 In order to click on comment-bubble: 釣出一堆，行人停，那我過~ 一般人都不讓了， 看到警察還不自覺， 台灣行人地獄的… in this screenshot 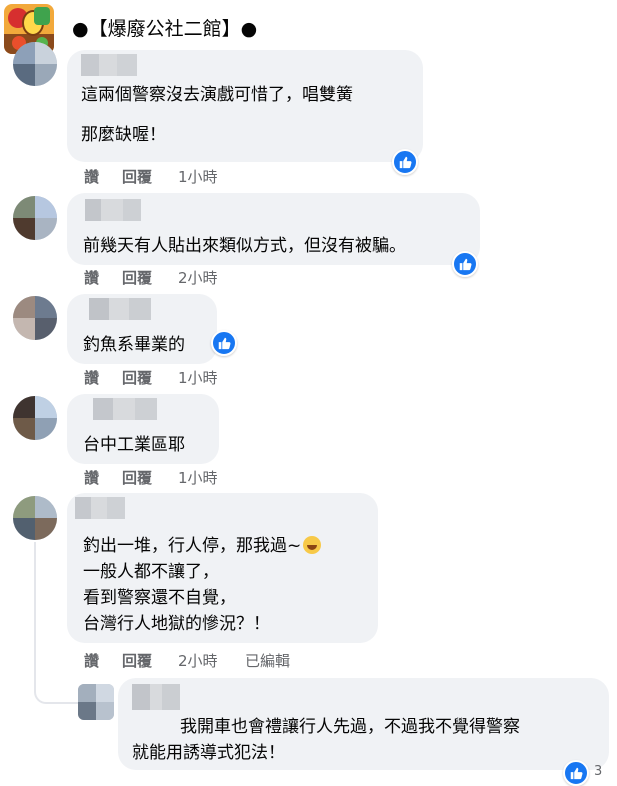, I will do `click(222, 568)`.